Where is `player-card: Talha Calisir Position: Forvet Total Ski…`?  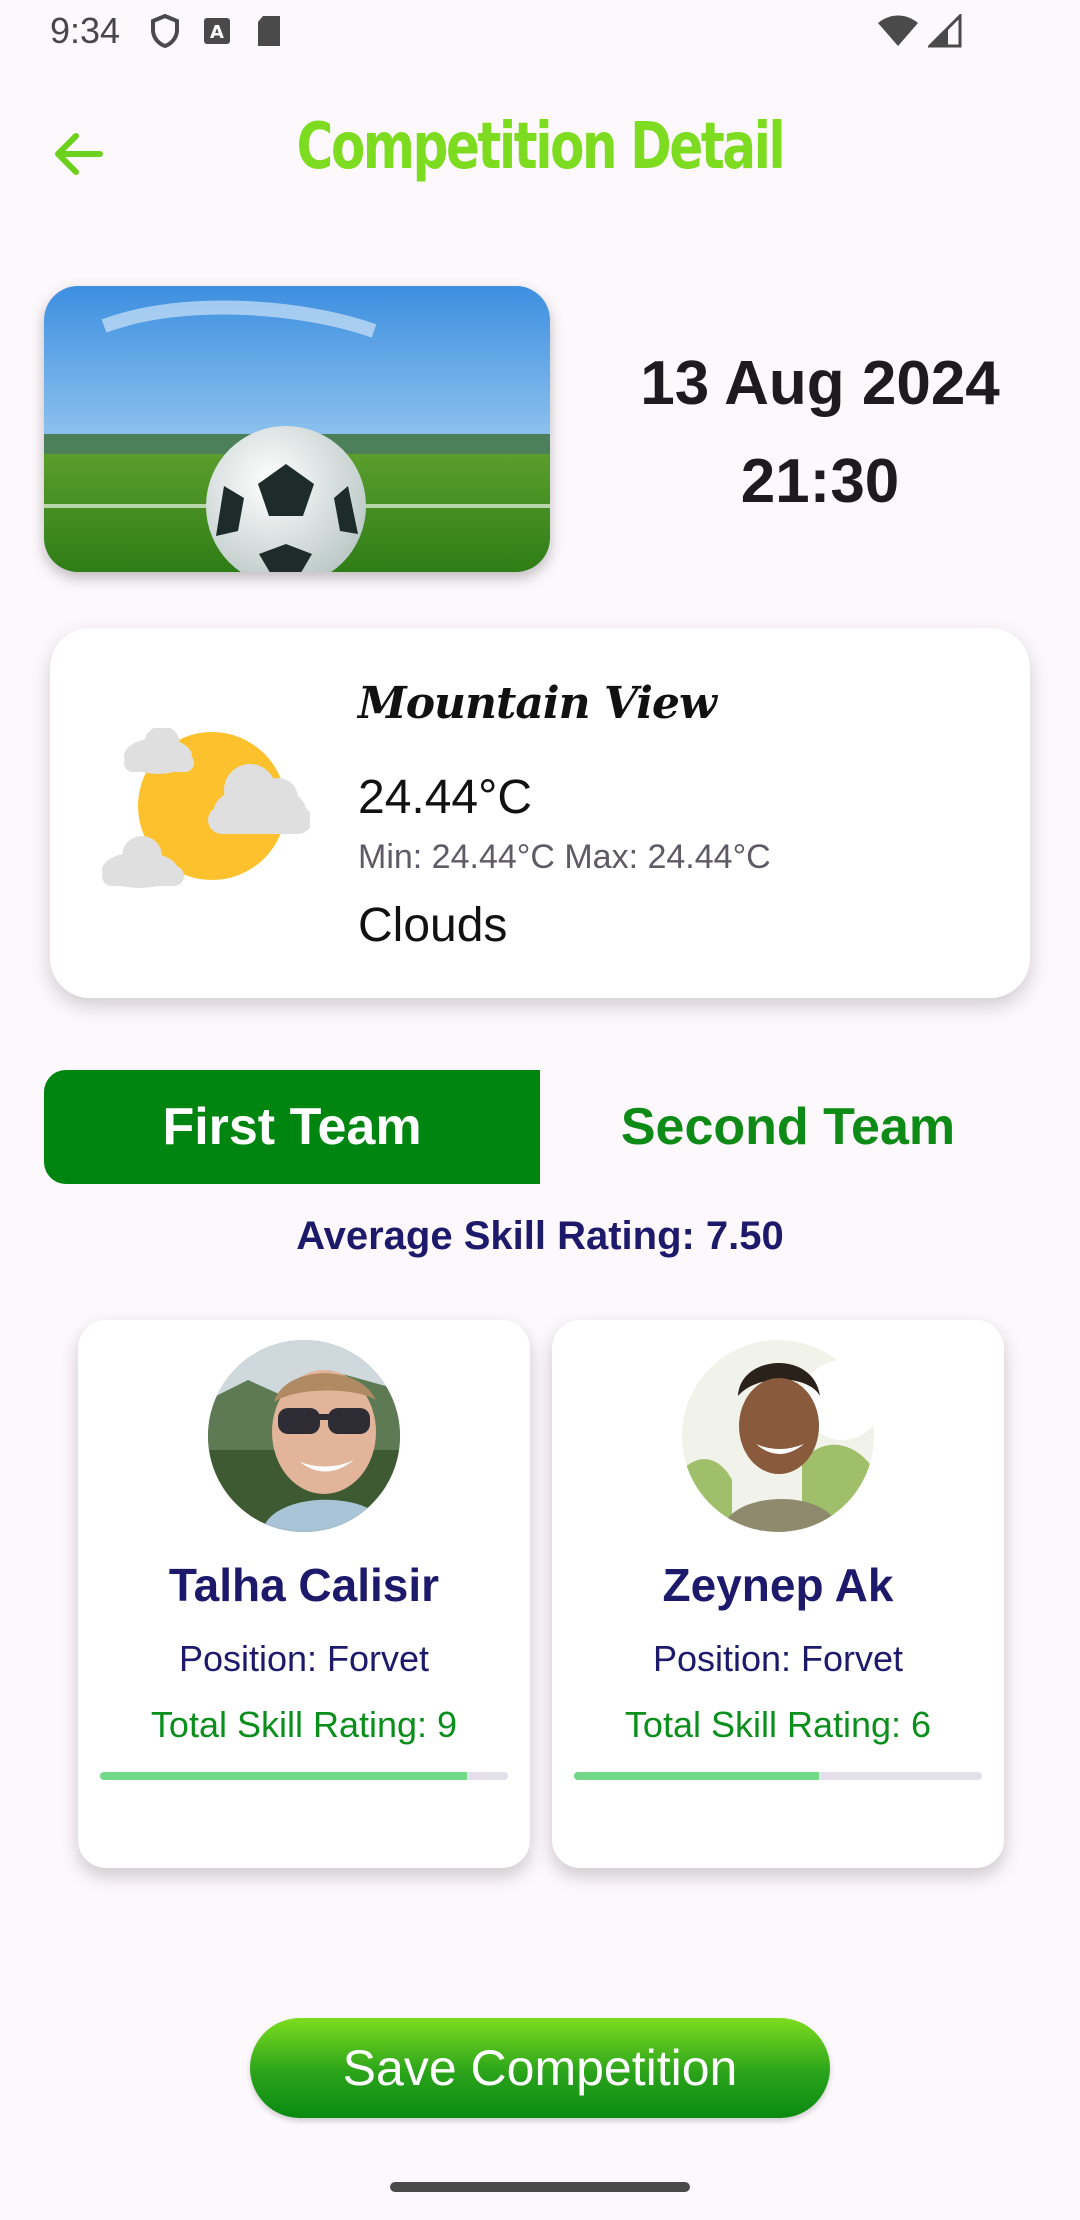
player-card: Talha Calisir Position: Forvet Total Ski… is located at coordinates (304, 1594).